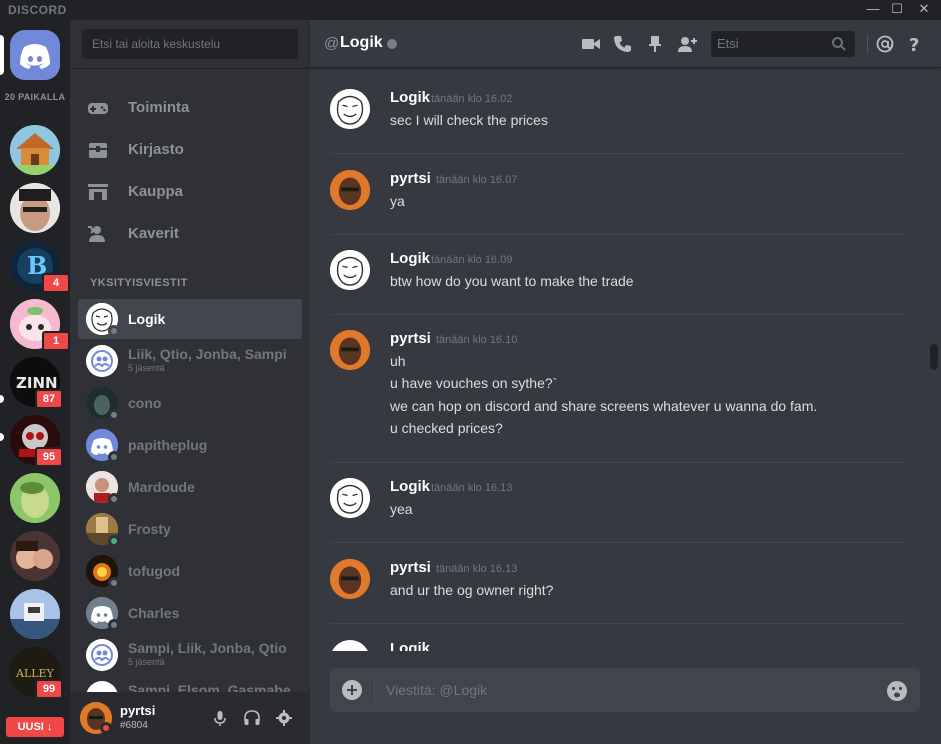 The image size is (941, 744). Describe the element at coordinates (398, 361) in the screenshot. I see `message-text: uh` at that location.